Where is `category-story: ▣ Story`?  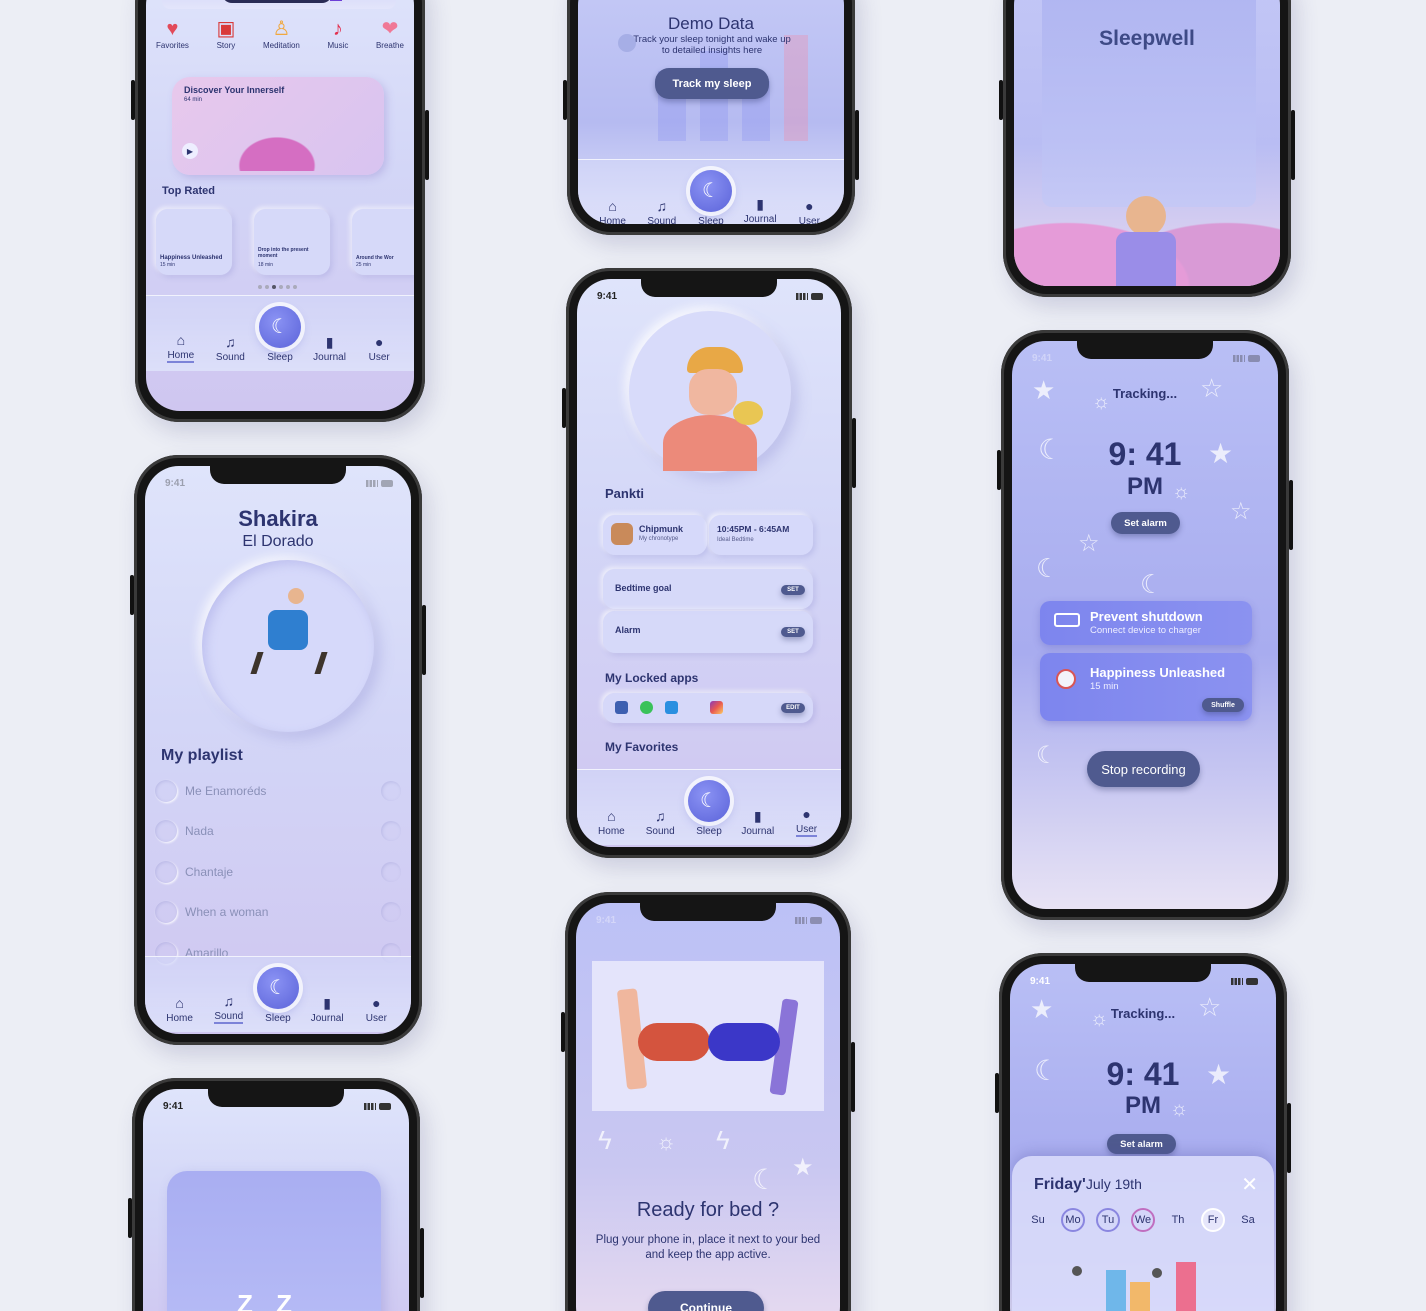
category-story: ▣ Story is located at coordinates (225, 34).